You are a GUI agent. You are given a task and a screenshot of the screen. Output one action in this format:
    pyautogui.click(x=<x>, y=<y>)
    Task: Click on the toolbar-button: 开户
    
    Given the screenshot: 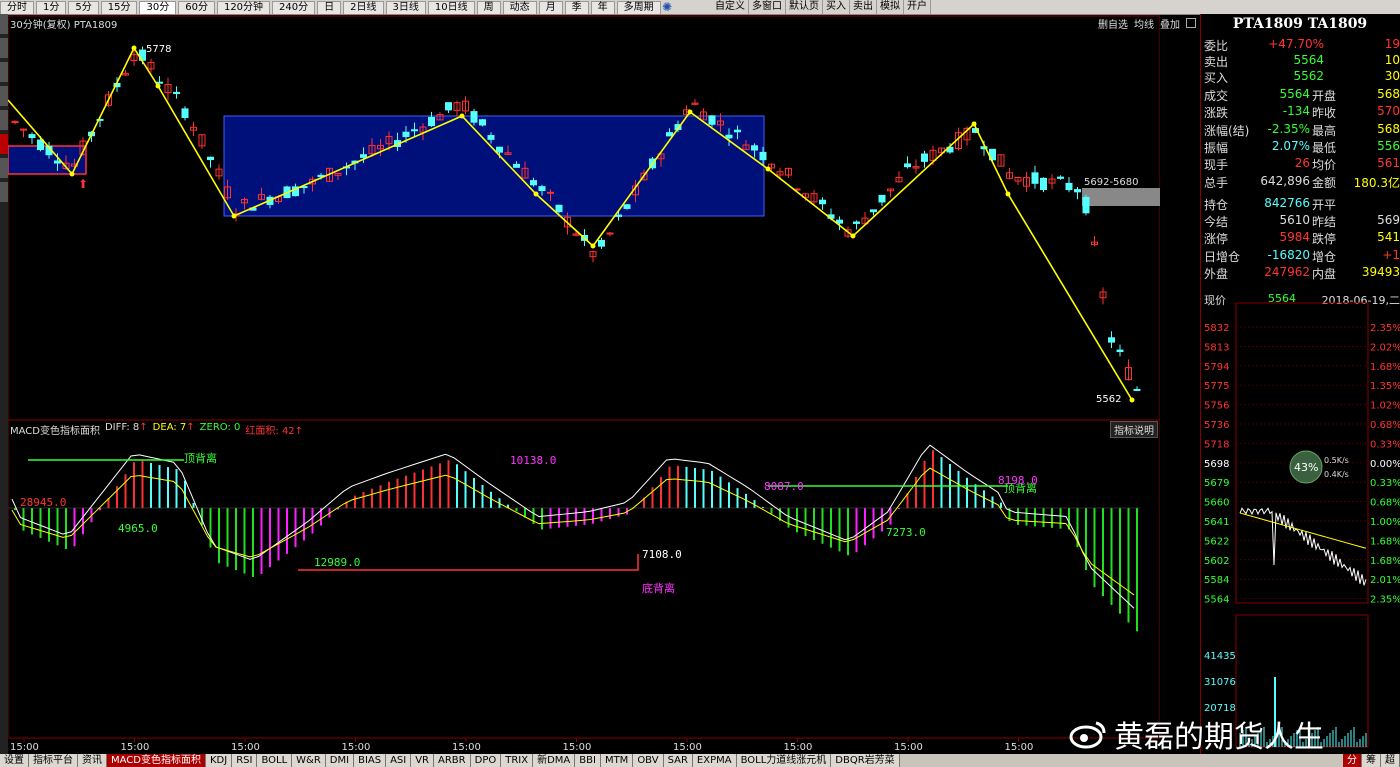 What is the action you would take?
    pyautogui.click(x=917, y=7)
    